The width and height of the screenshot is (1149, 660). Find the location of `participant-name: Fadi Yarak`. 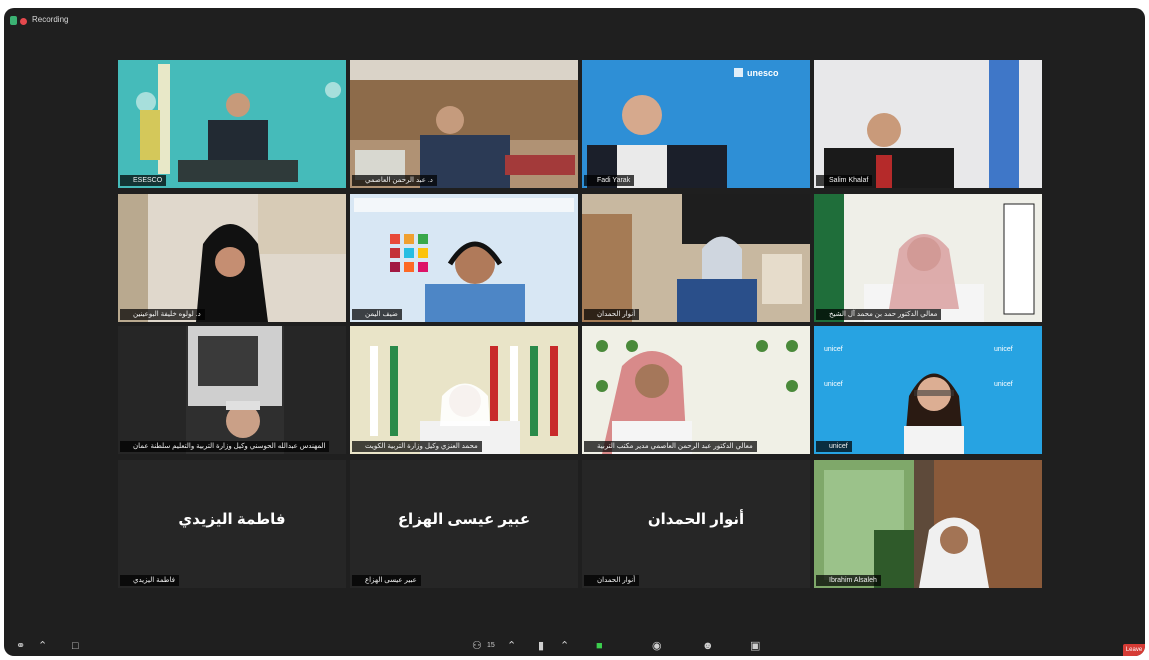

participant-name: Fadi Yarak is located at coordinates (609, 180).